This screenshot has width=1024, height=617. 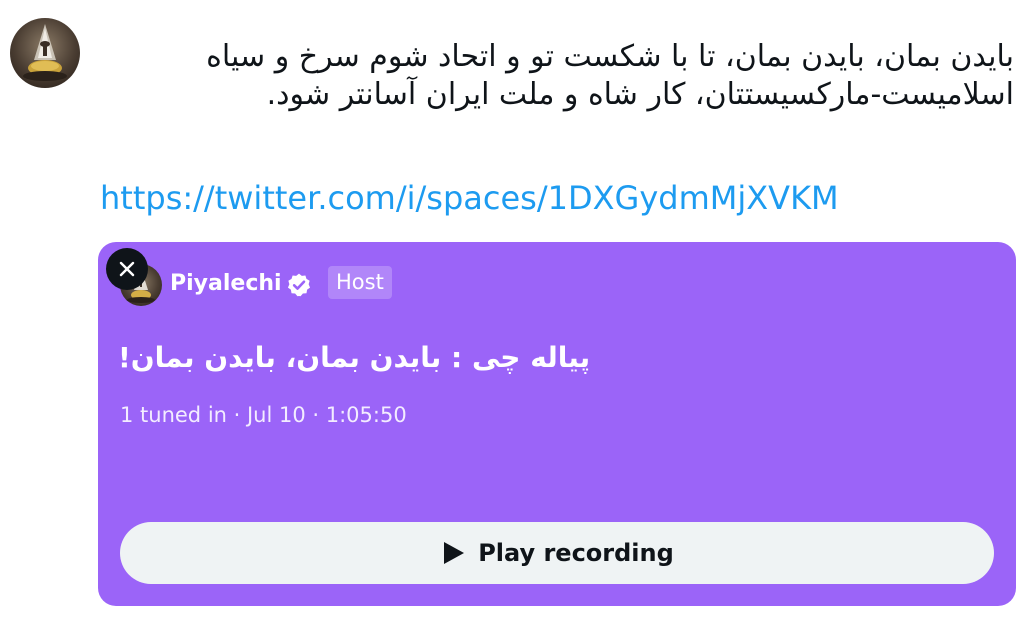 I want to click on author-avatar, so click(x=45, y=53).